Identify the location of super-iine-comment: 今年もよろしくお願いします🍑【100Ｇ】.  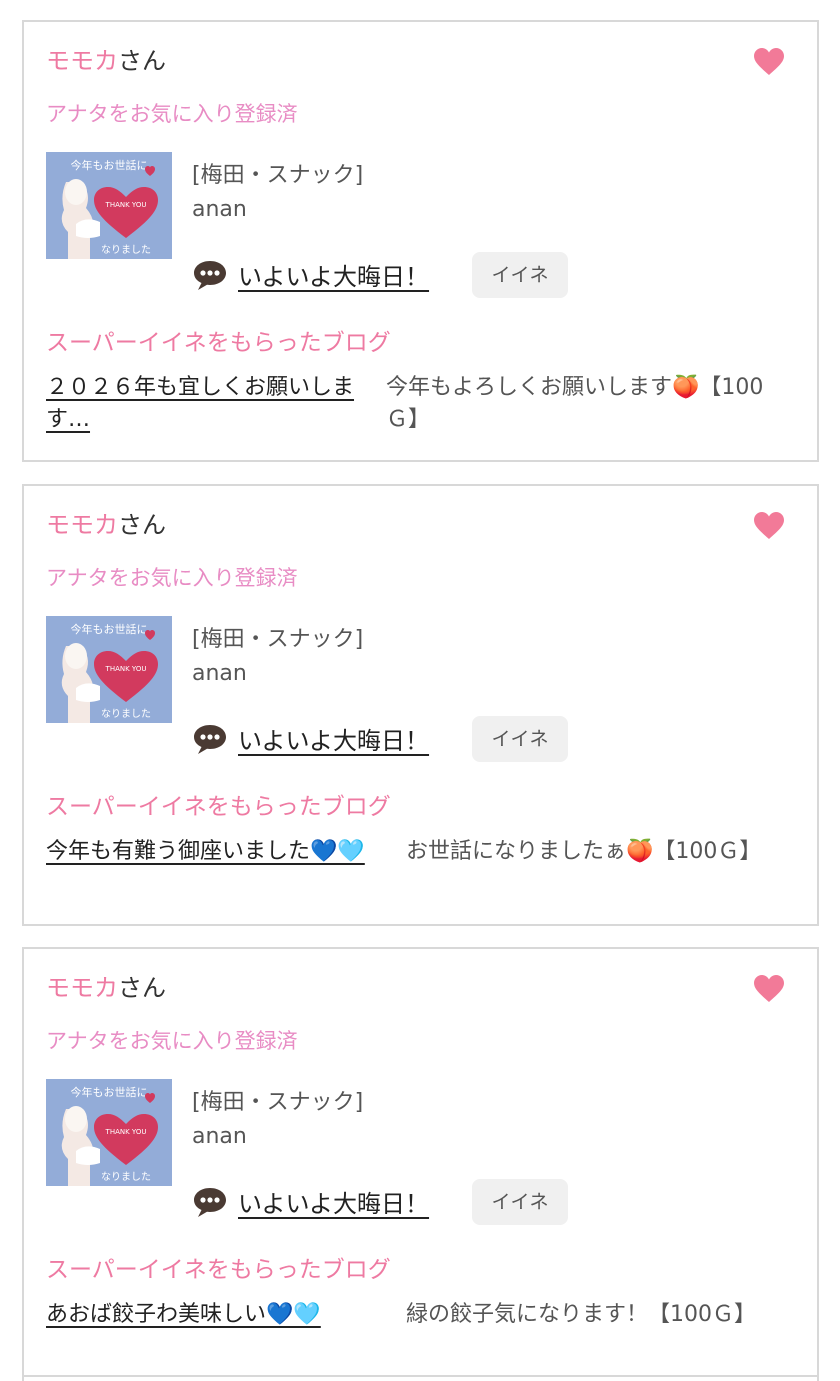
(575, 403).